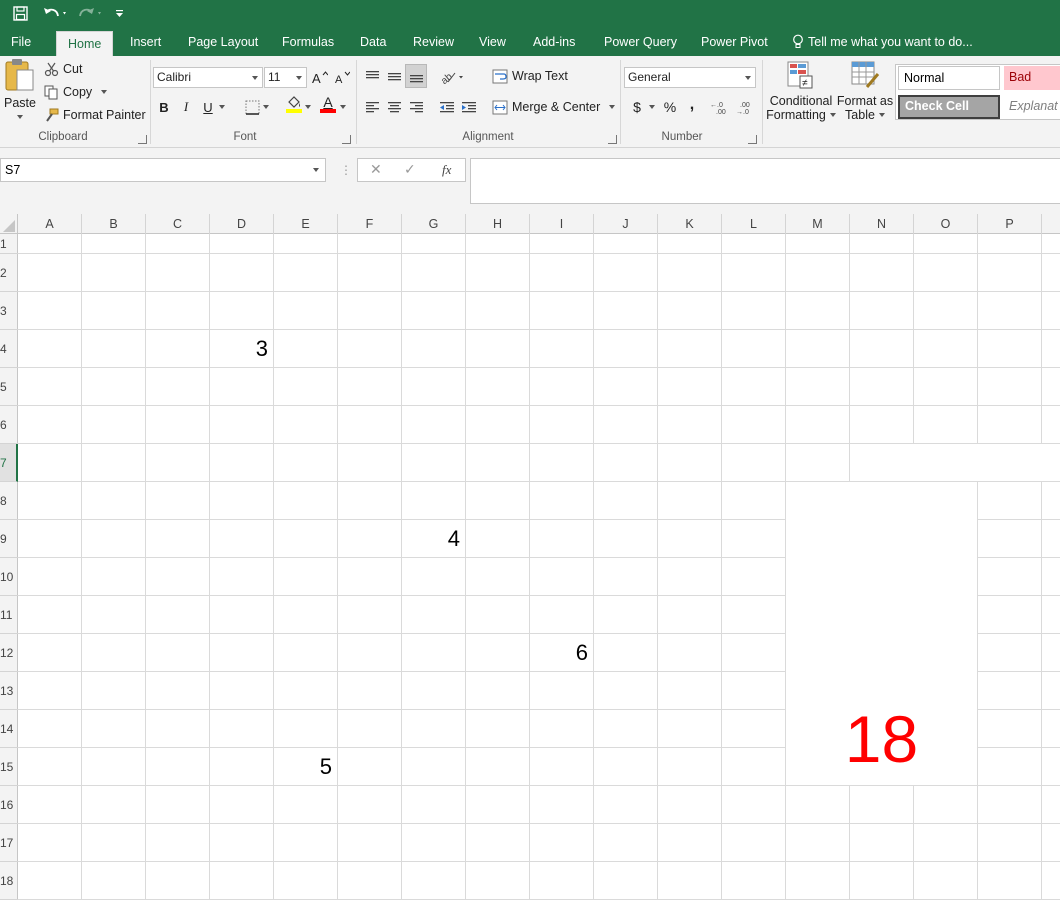 This screenshot has width=1060, height=900. Describe the element at coordinates (431, 539) in the screenshot. I see `cell-g9: 4` at that location.